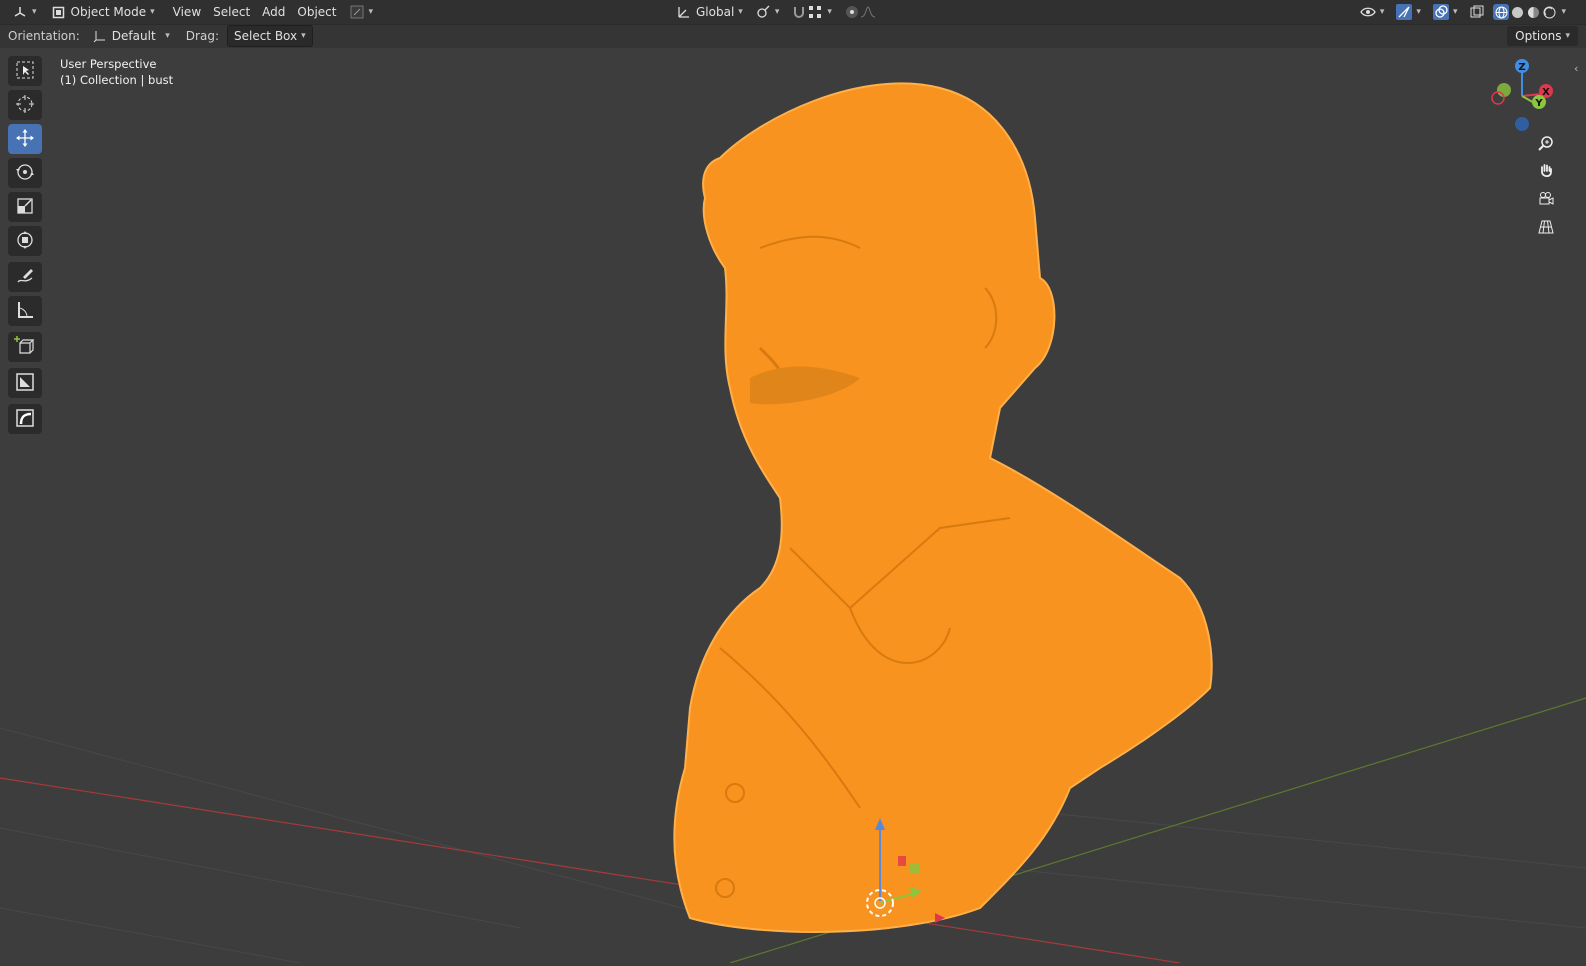 The image size is (1586, 966). I want to click on material-shading-icon, so click(1533, 12).